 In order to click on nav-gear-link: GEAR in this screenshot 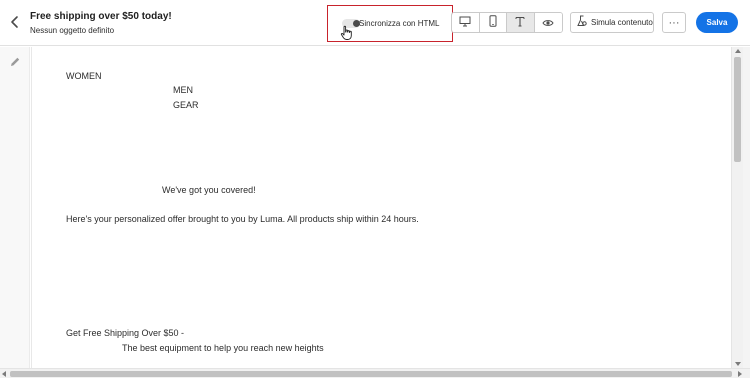, I will do `click(186, 105)`.